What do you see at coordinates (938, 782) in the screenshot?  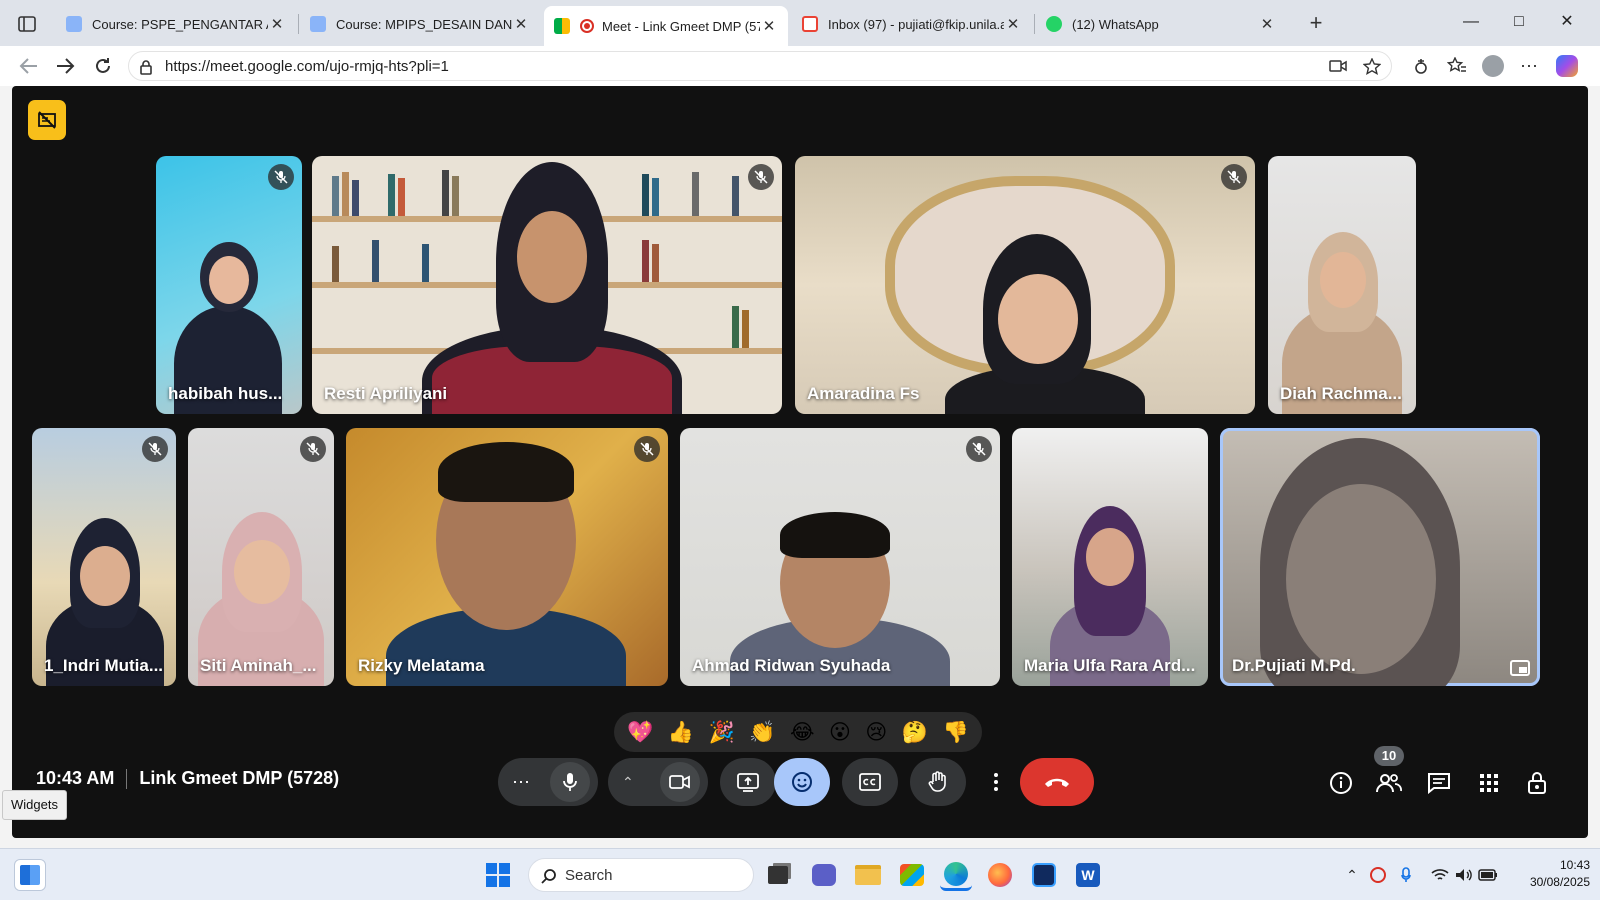 I see `raise-hand-button` at bounding box center [938, 782].